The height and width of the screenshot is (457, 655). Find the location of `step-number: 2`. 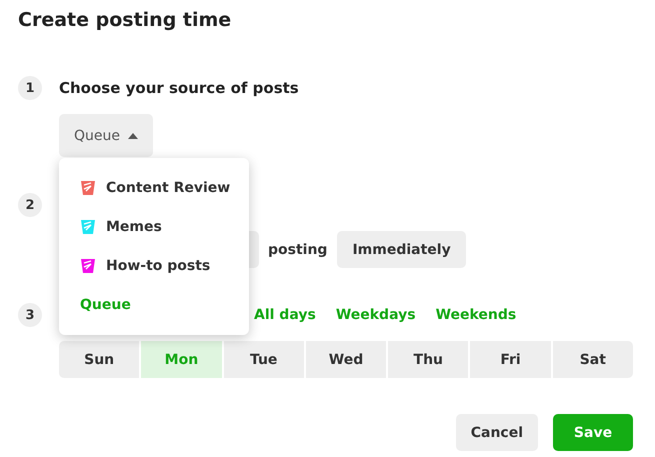

step-number: 2 is located at coordinates (30, 205).